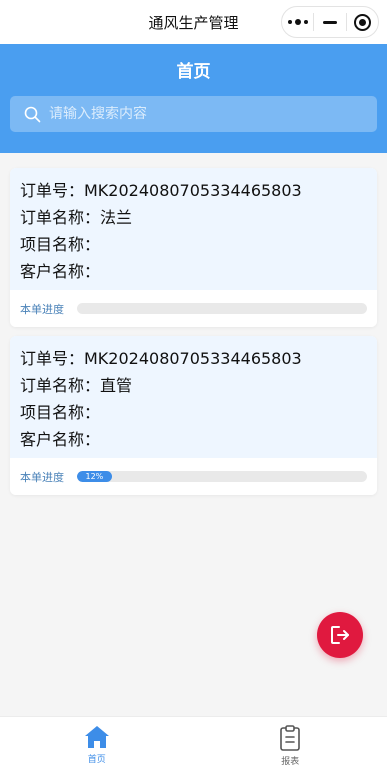 Image resolution: width=387 pixels, height=772 pixels. What do you see at coordinates (199, 114) in the screenshot?
I see `search-input` at bounding box center [199, 114].